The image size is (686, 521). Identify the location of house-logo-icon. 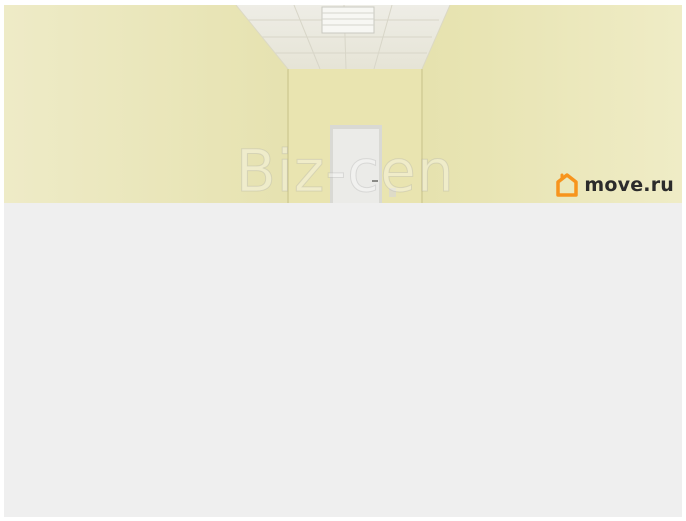
(567, 185).